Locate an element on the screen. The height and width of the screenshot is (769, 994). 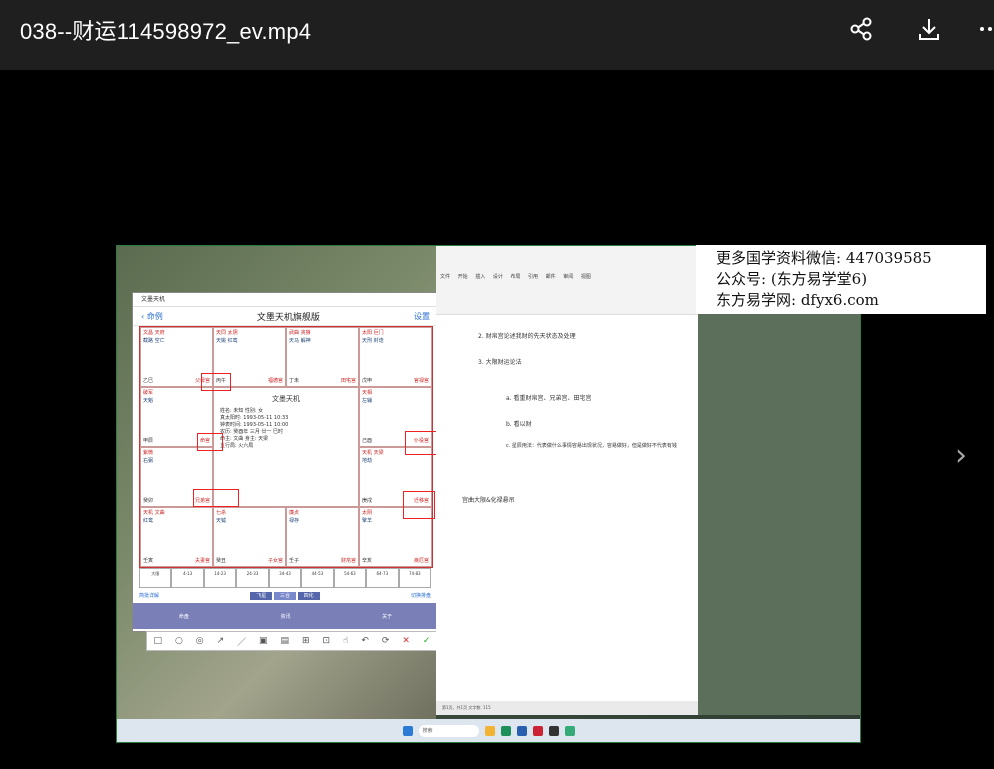
tab-news: 资讯 is located at coordinates (285, 616).